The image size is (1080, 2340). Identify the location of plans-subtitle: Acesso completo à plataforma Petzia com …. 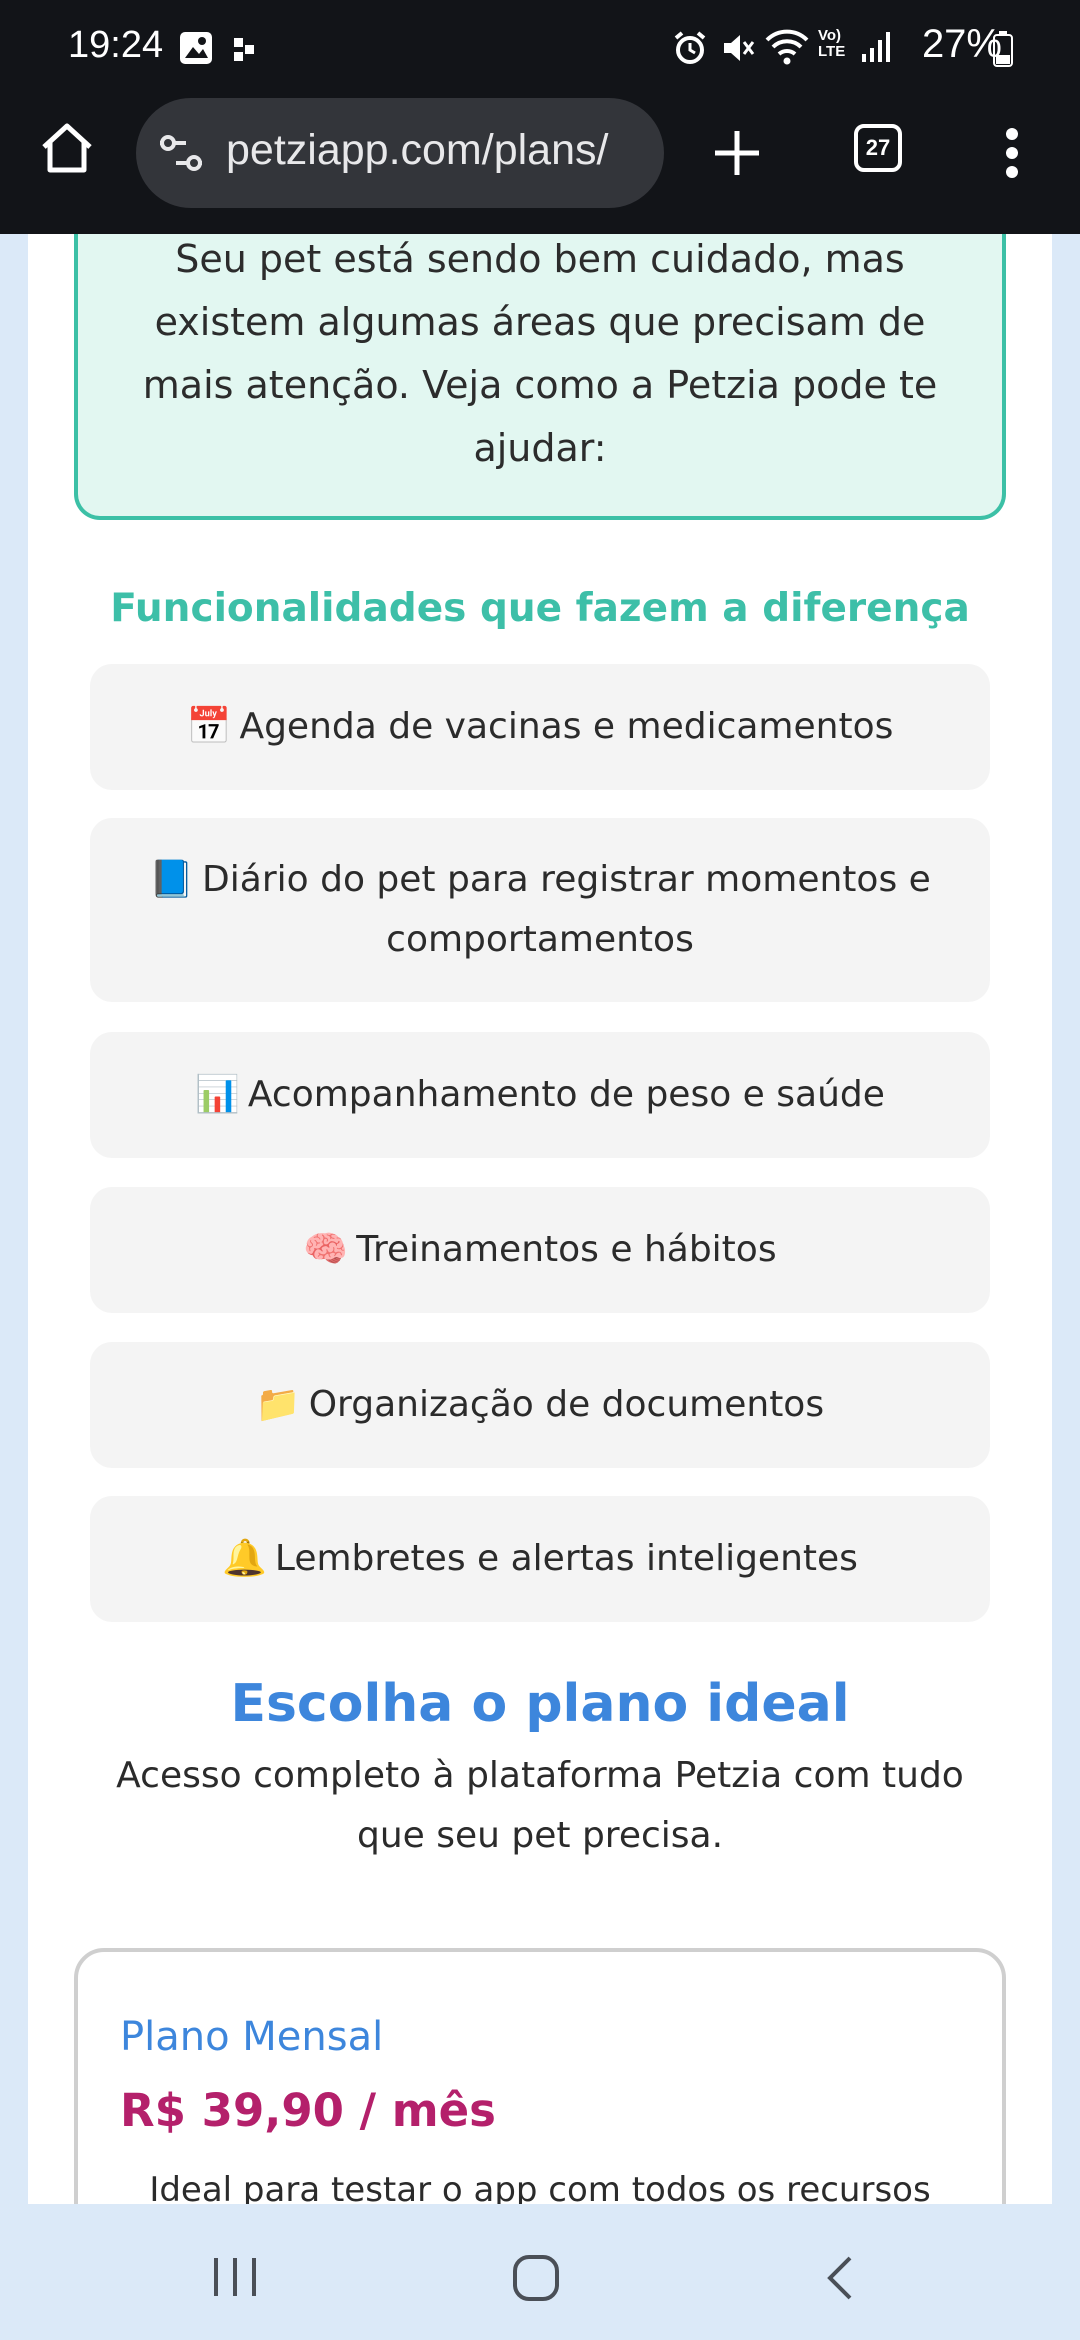
(540, 1805).